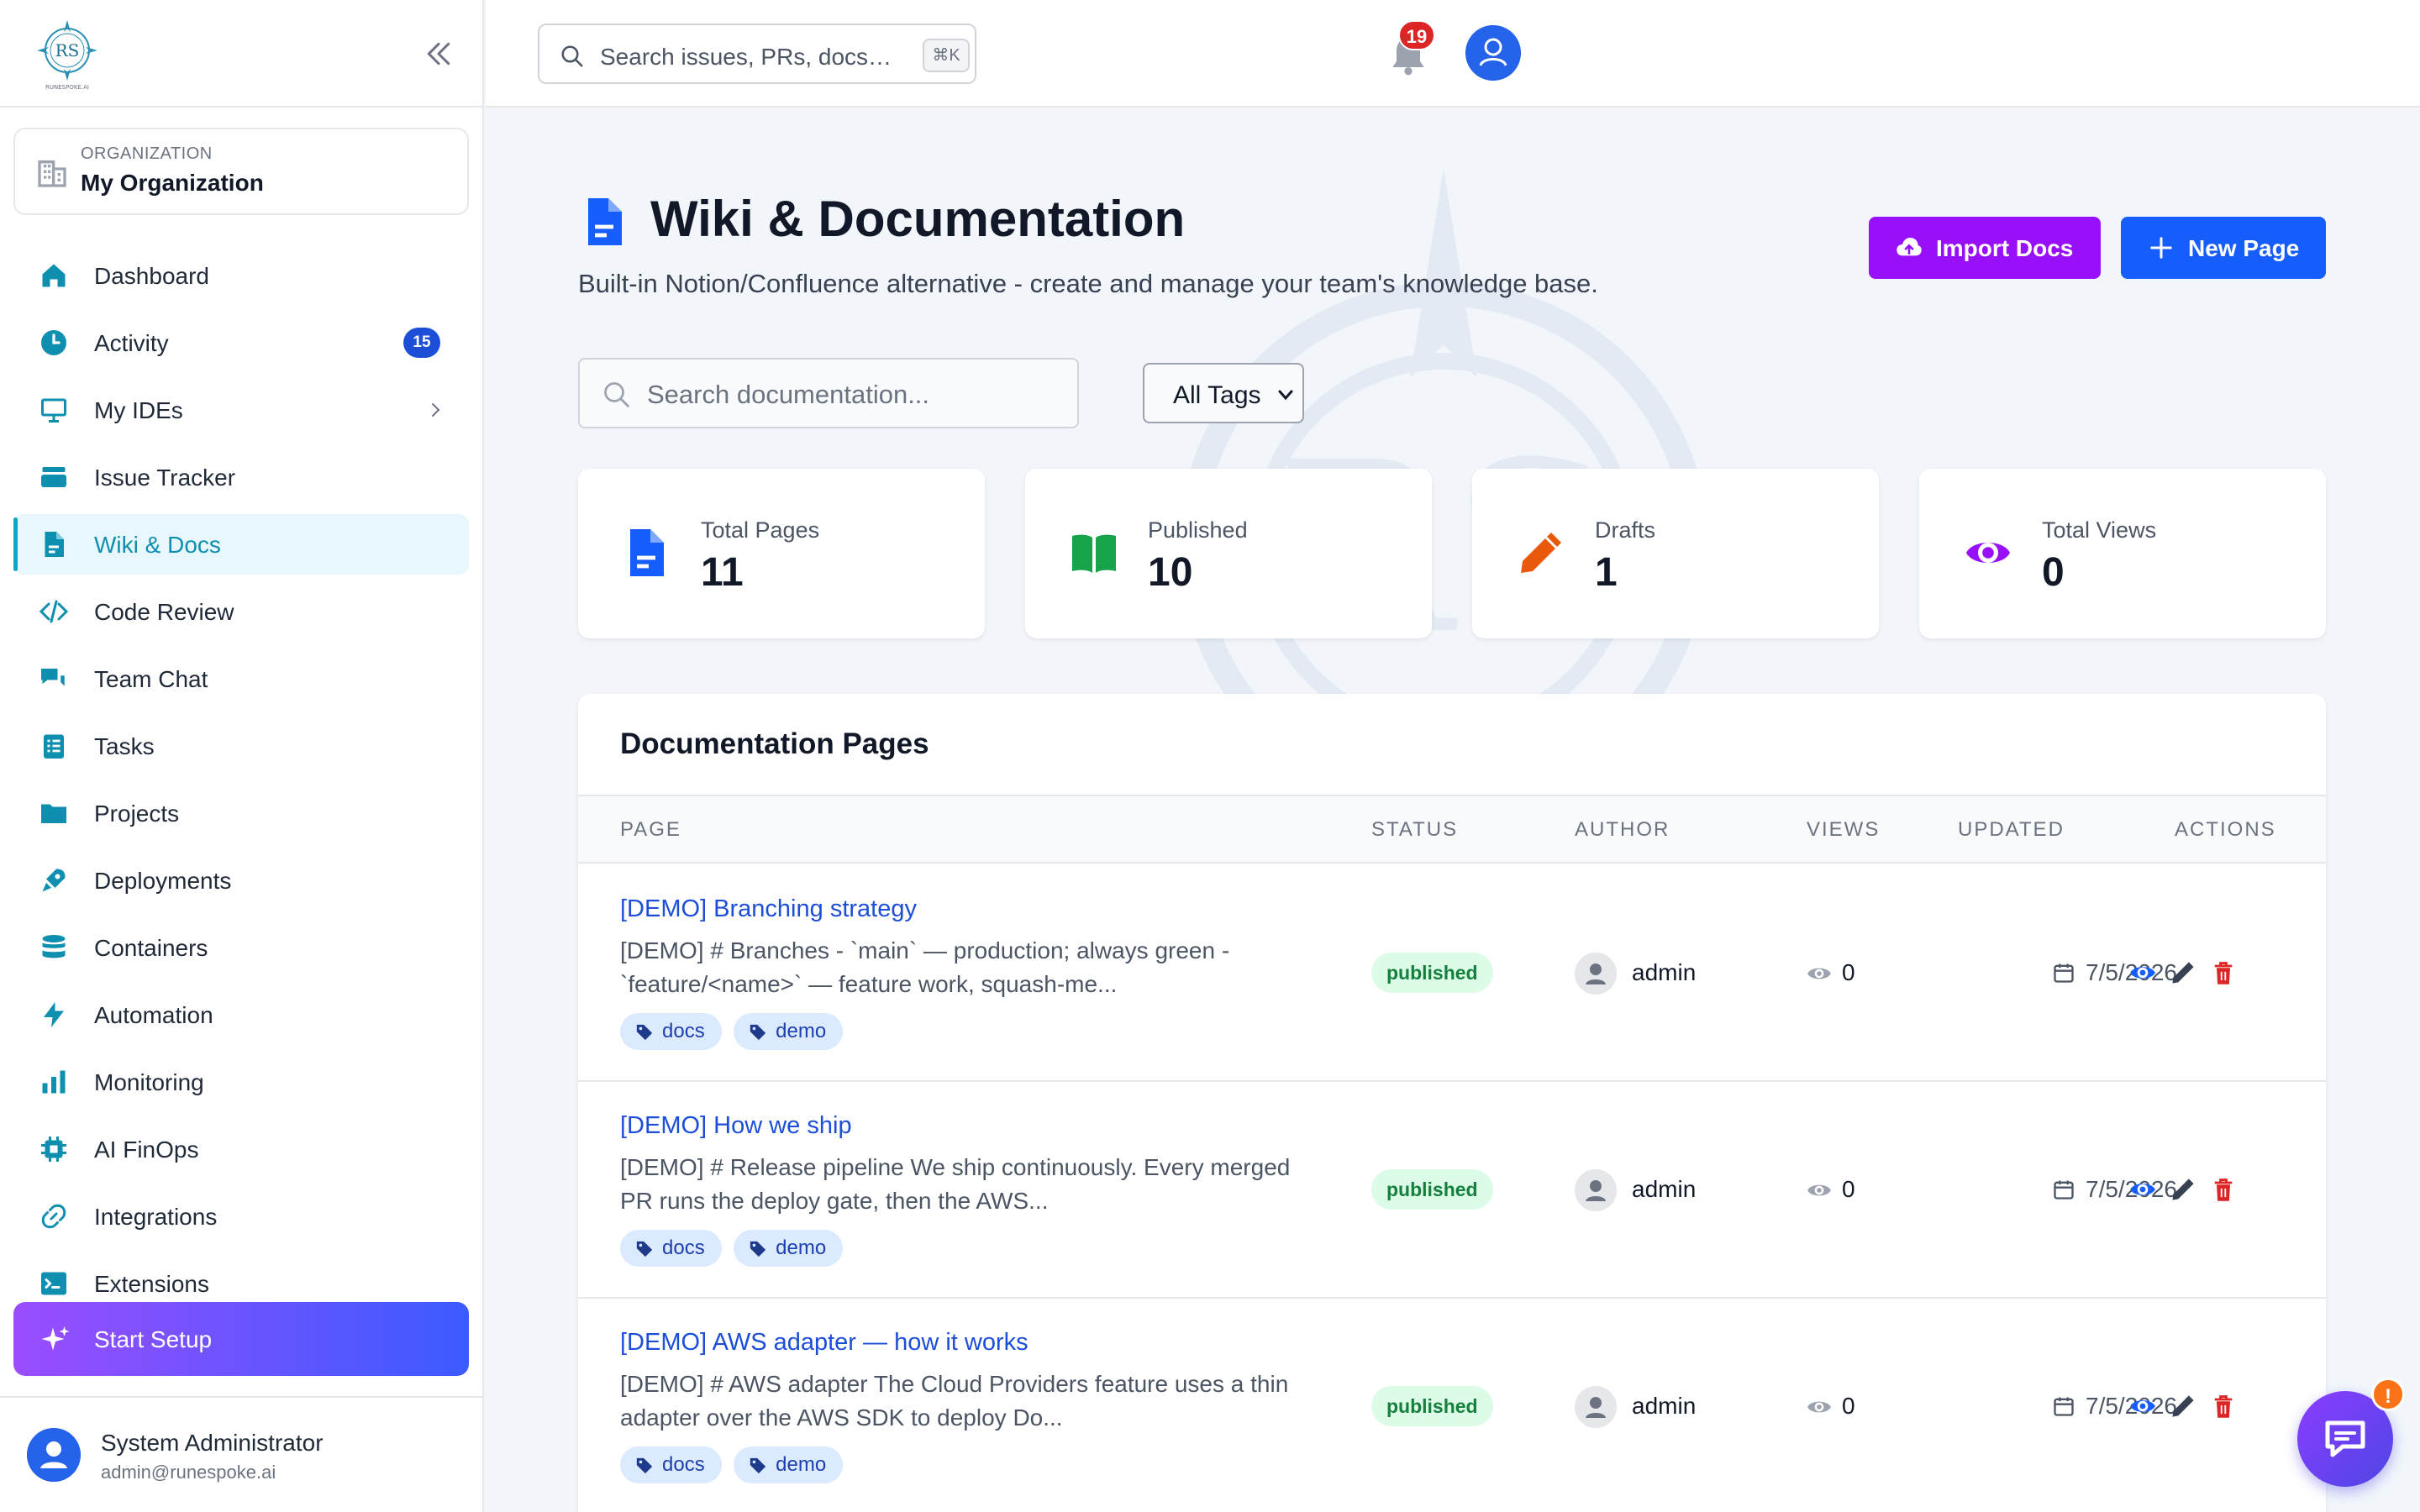 Image resolution: width=2420 pixels, height=1512 pixels. Describe the element at coordinates (436, 410) in the screenshot. I see `chevron-right-icon` at that location.